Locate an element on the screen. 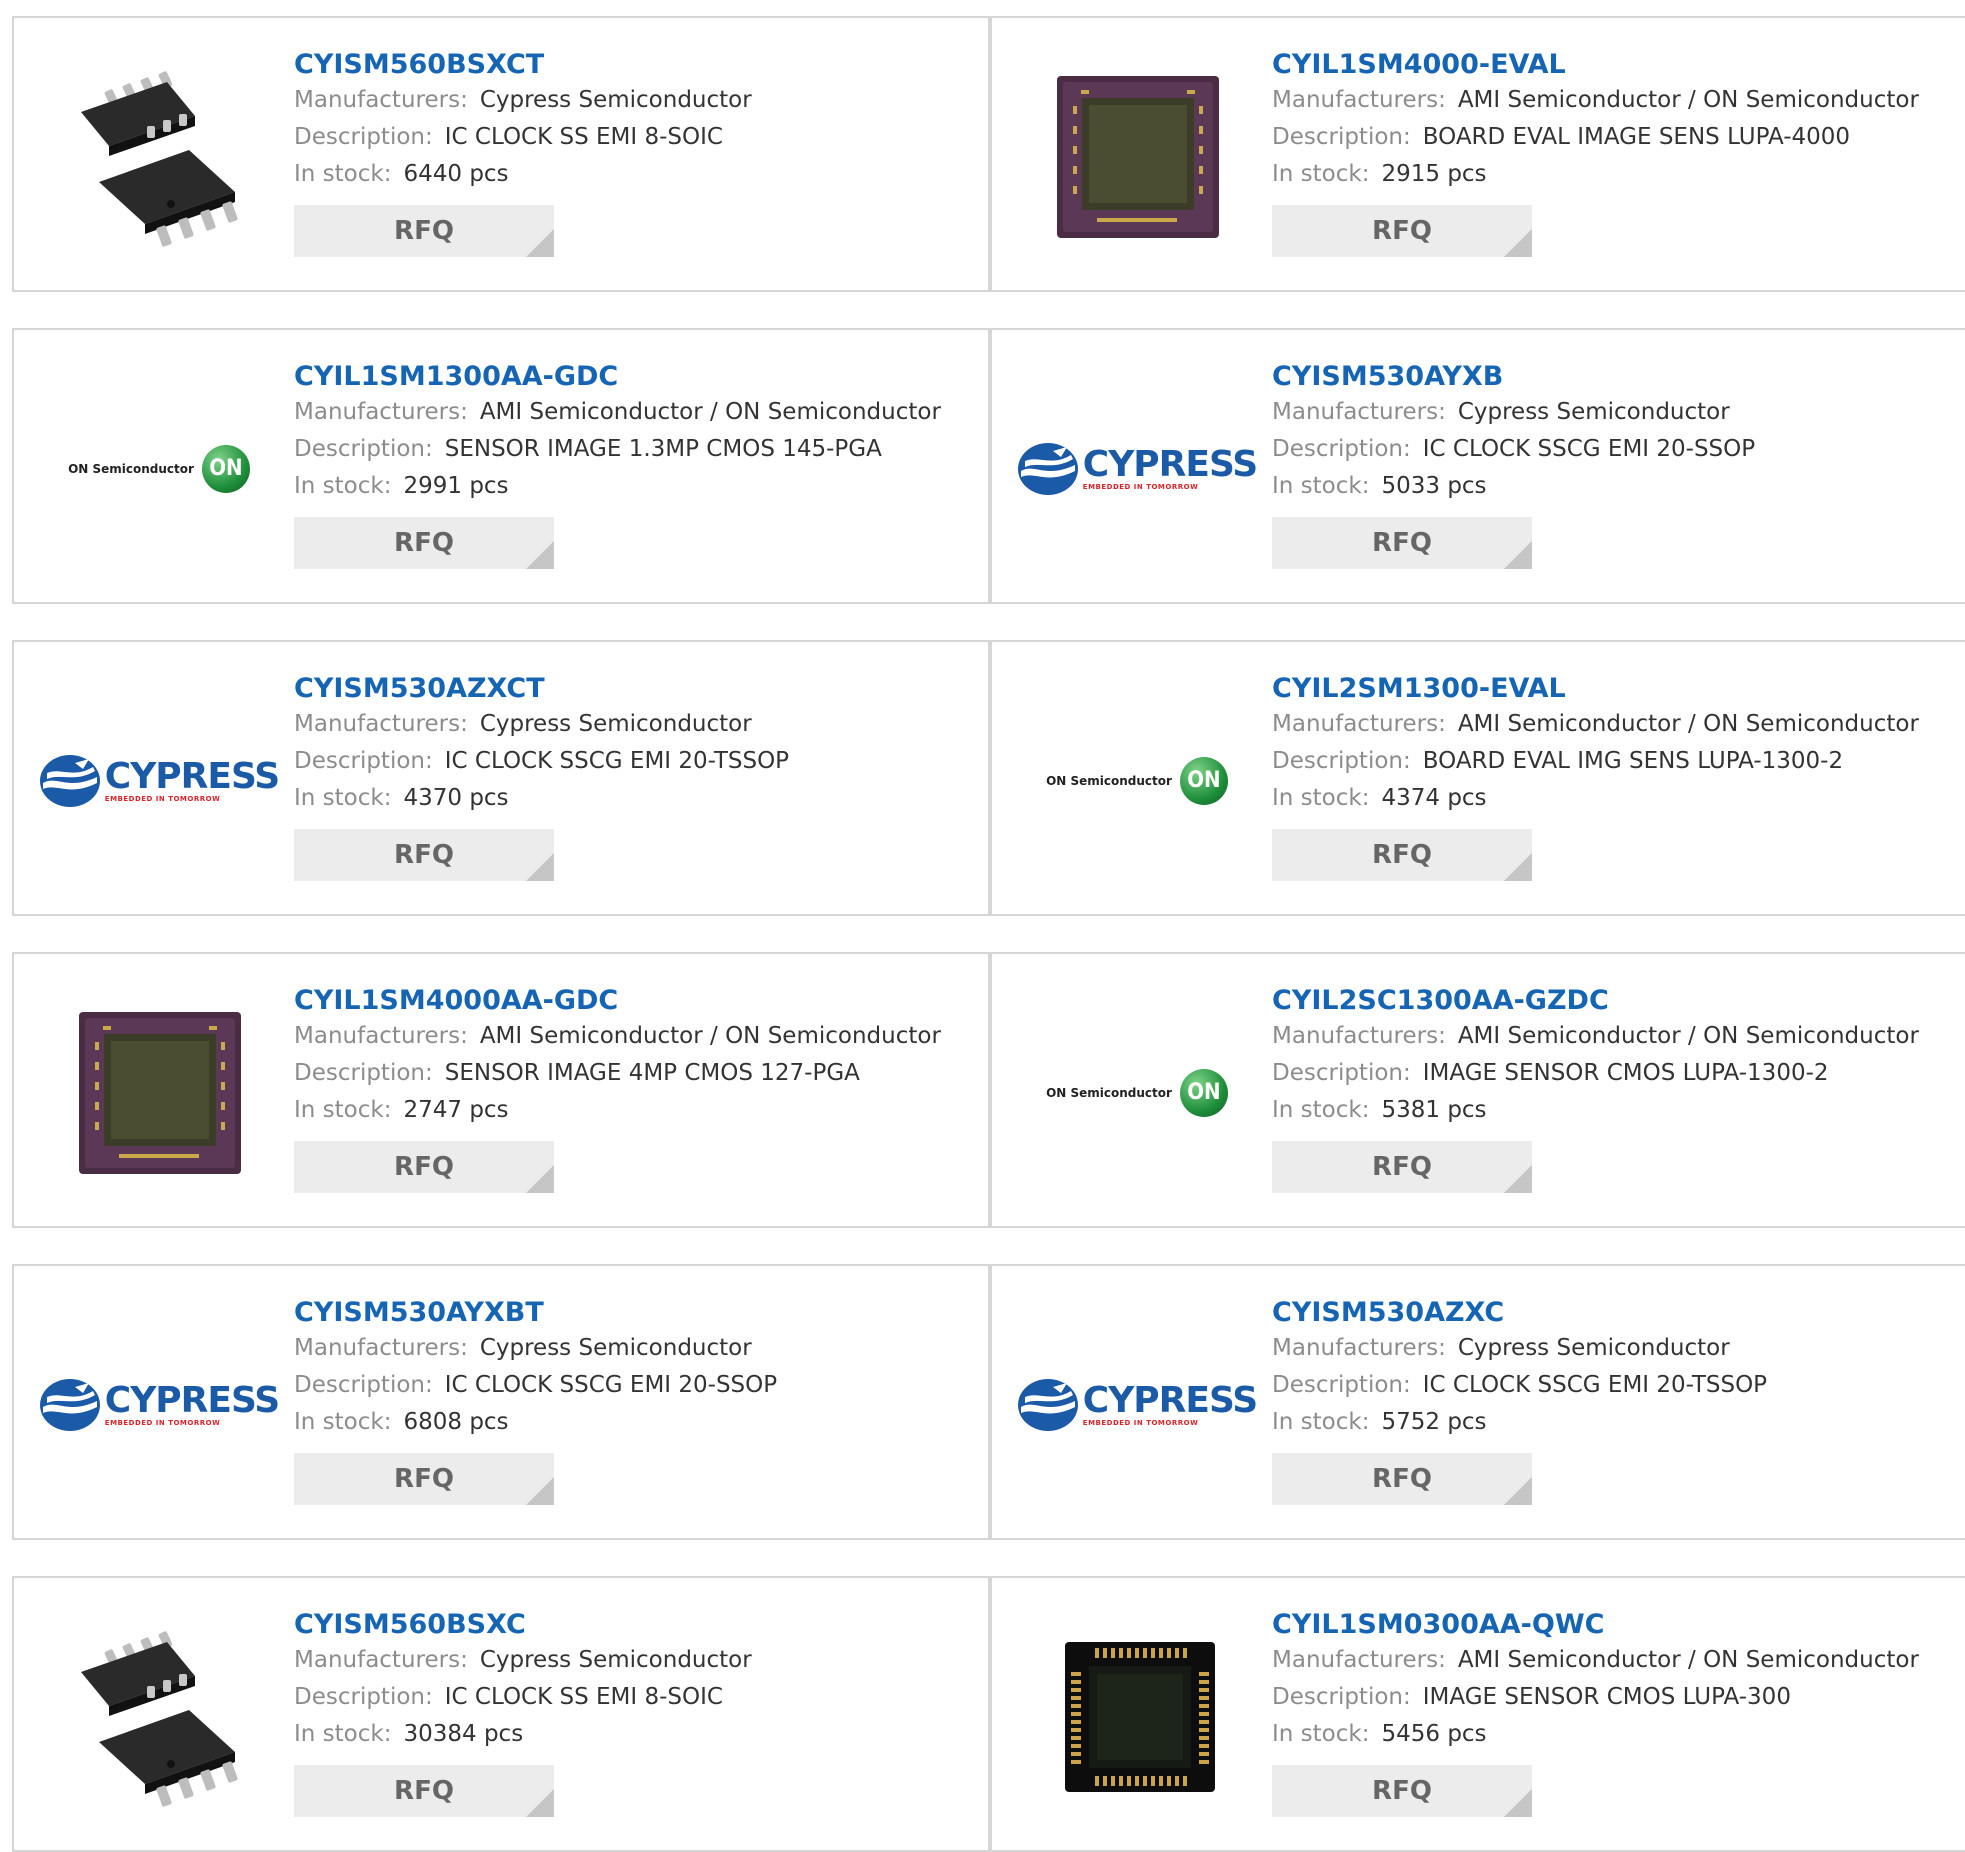 This screenshot has height=1852, width=1965. description-value: IC CLOCK SSCG EMI 20-SSOP is located at coordinates (1589, 449).